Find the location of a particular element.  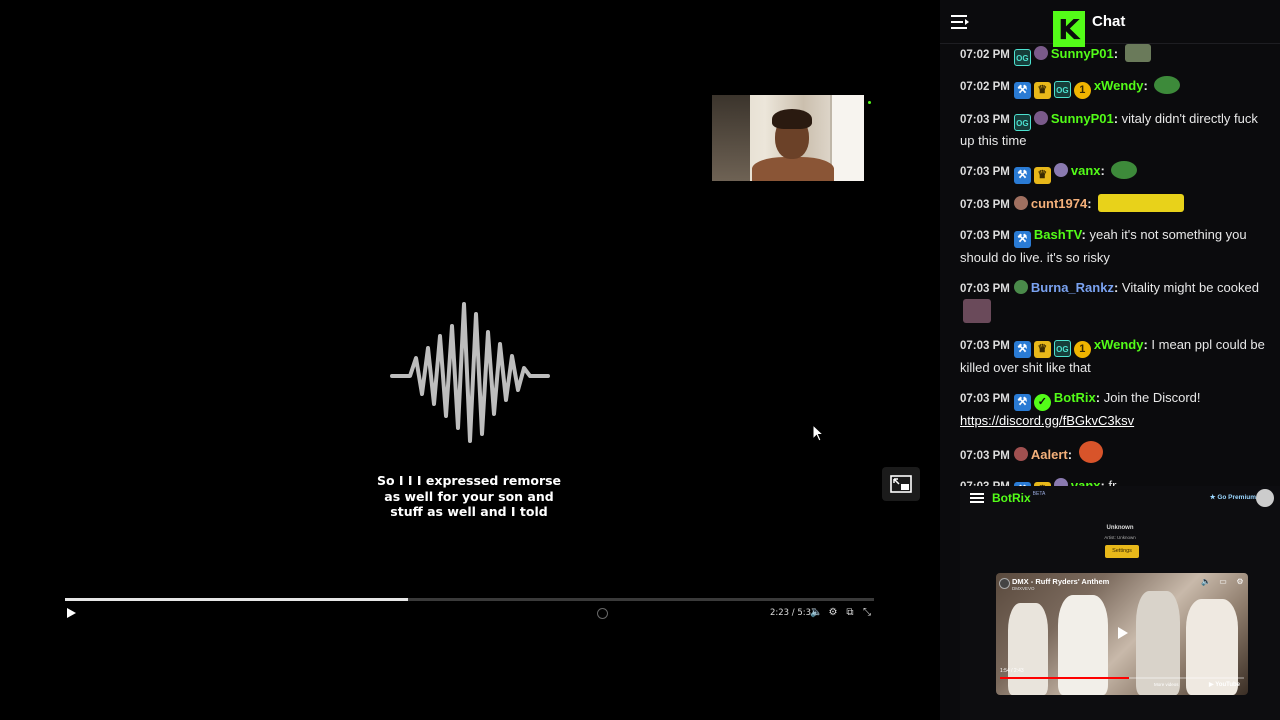

settings-button: Settings is located at coordinates (1122, 551).